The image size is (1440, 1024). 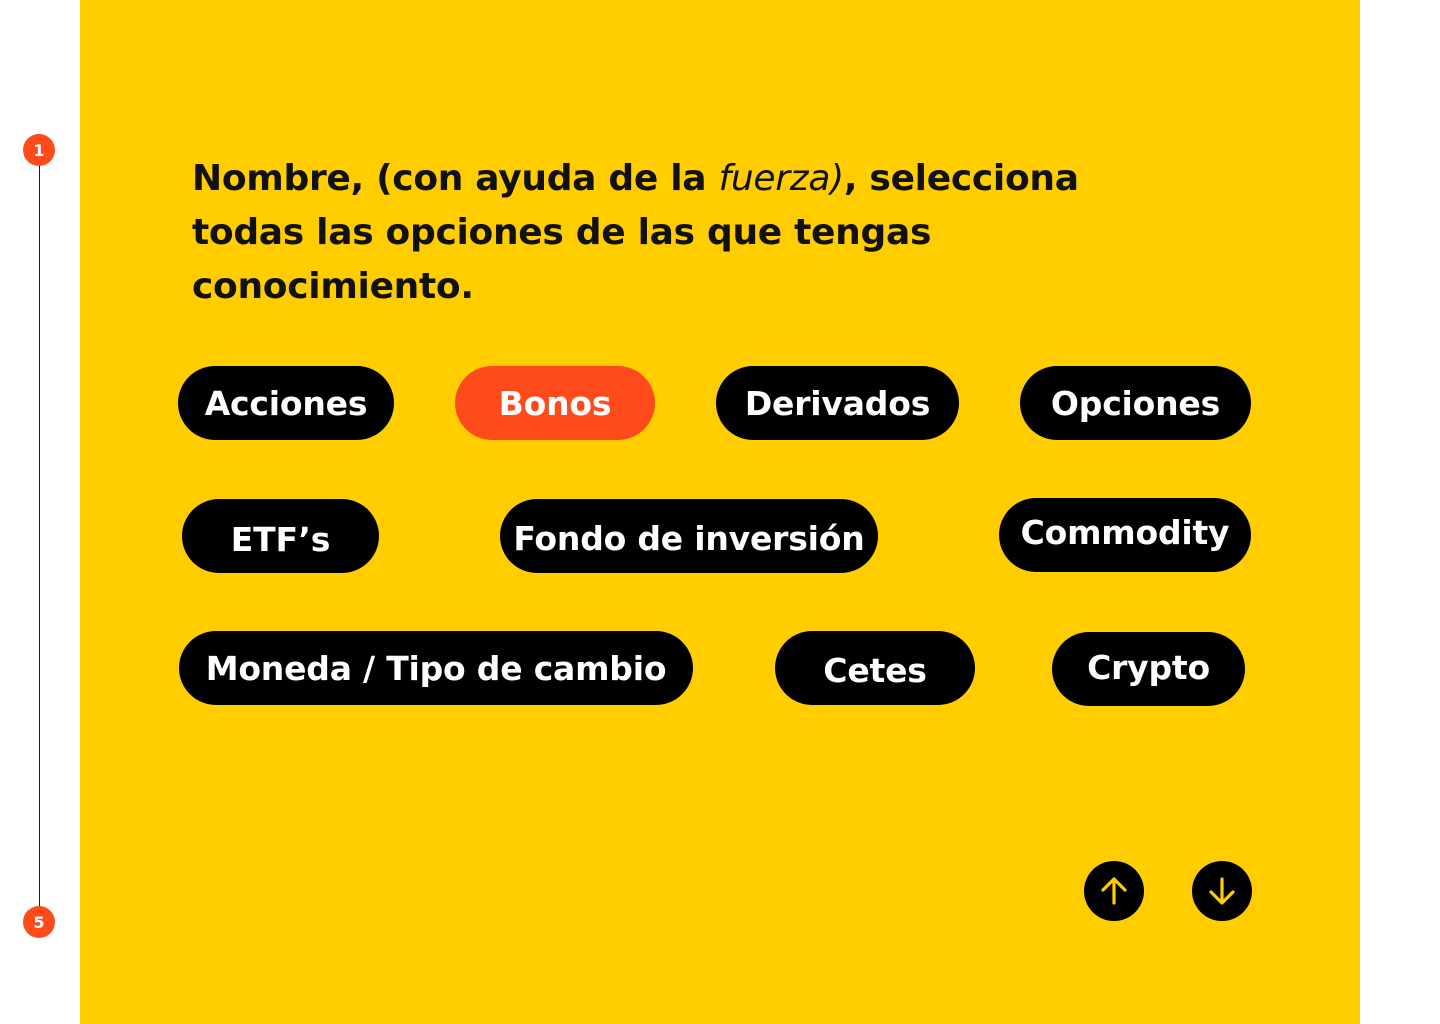 I want to click on option-etfs: ETF’s, so click(x=280, y=536).